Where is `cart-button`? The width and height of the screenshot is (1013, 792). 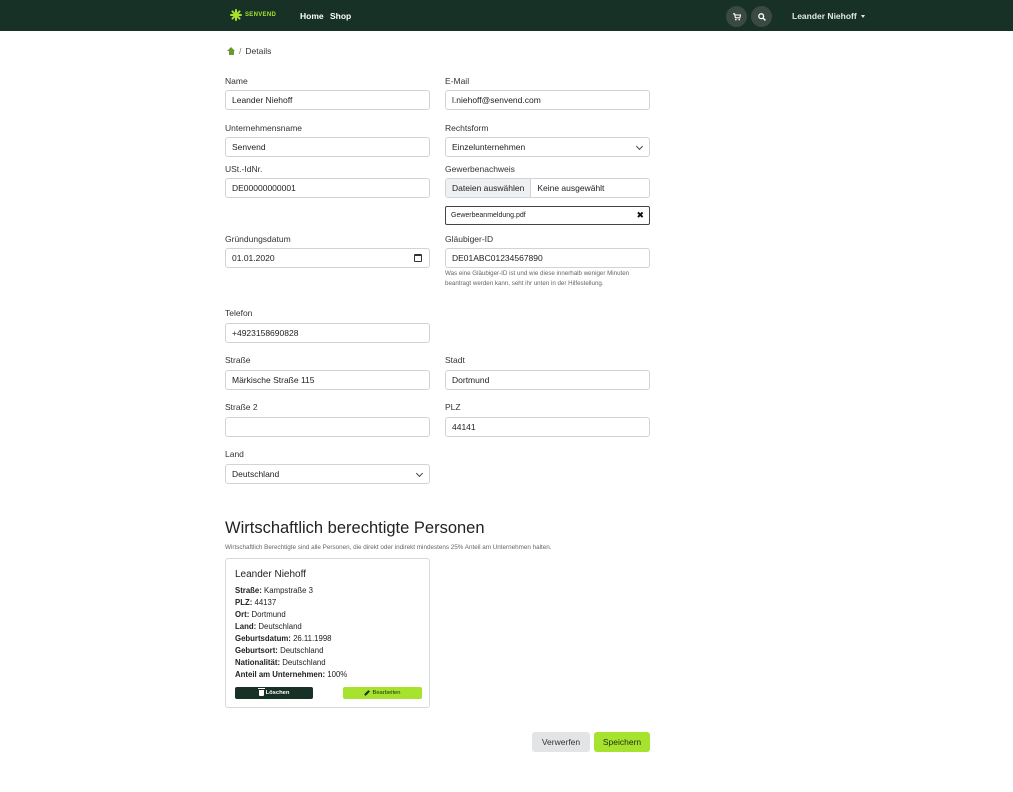
cart-button is located at coordinates (736, 16).